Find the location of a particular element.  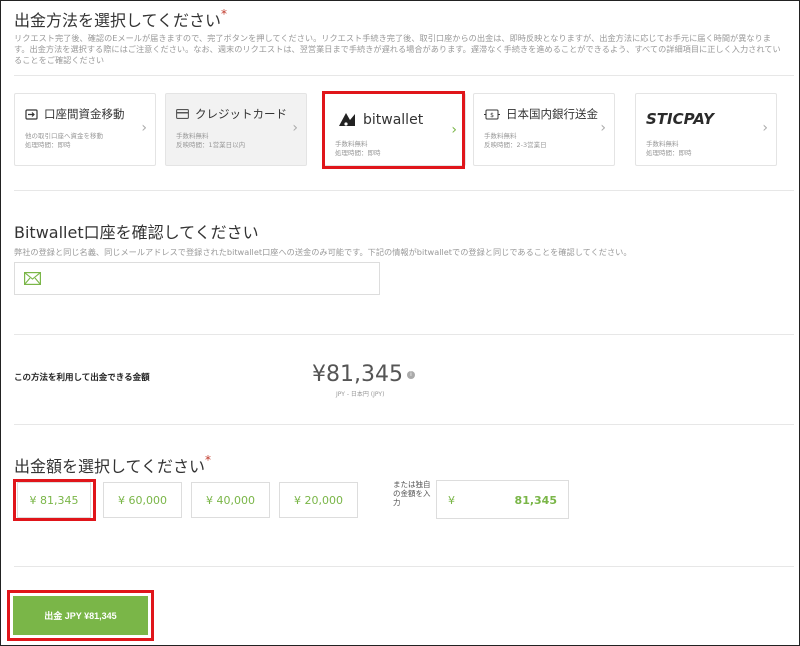

available-amount-value: ¥81,345 is located at coordinates (357, 374).